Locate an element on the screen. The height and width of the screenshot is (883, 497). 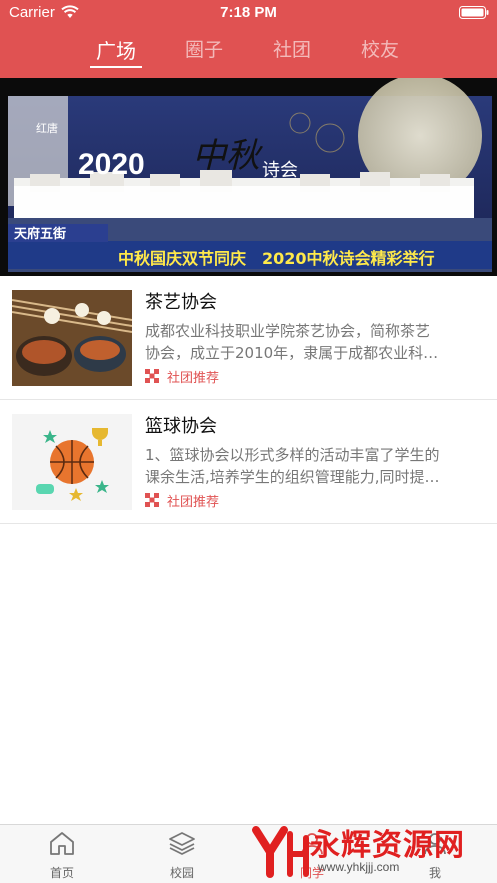
bottom-tab-bar: 首页 校园 同学 我 is located at coordinates (248, 853).